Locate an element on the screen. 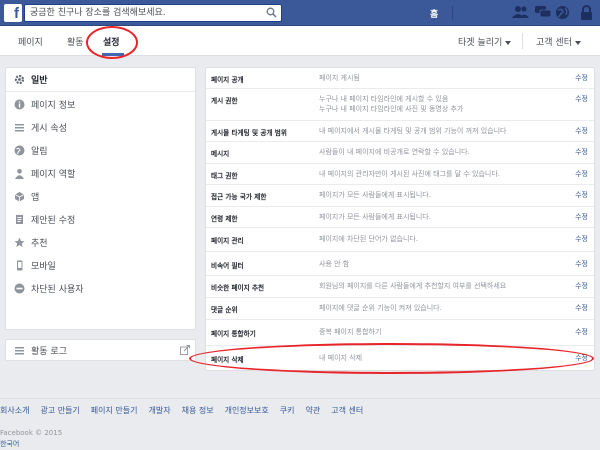  sidebar-item-featured: 추천 is located at coordinates (100, 242).